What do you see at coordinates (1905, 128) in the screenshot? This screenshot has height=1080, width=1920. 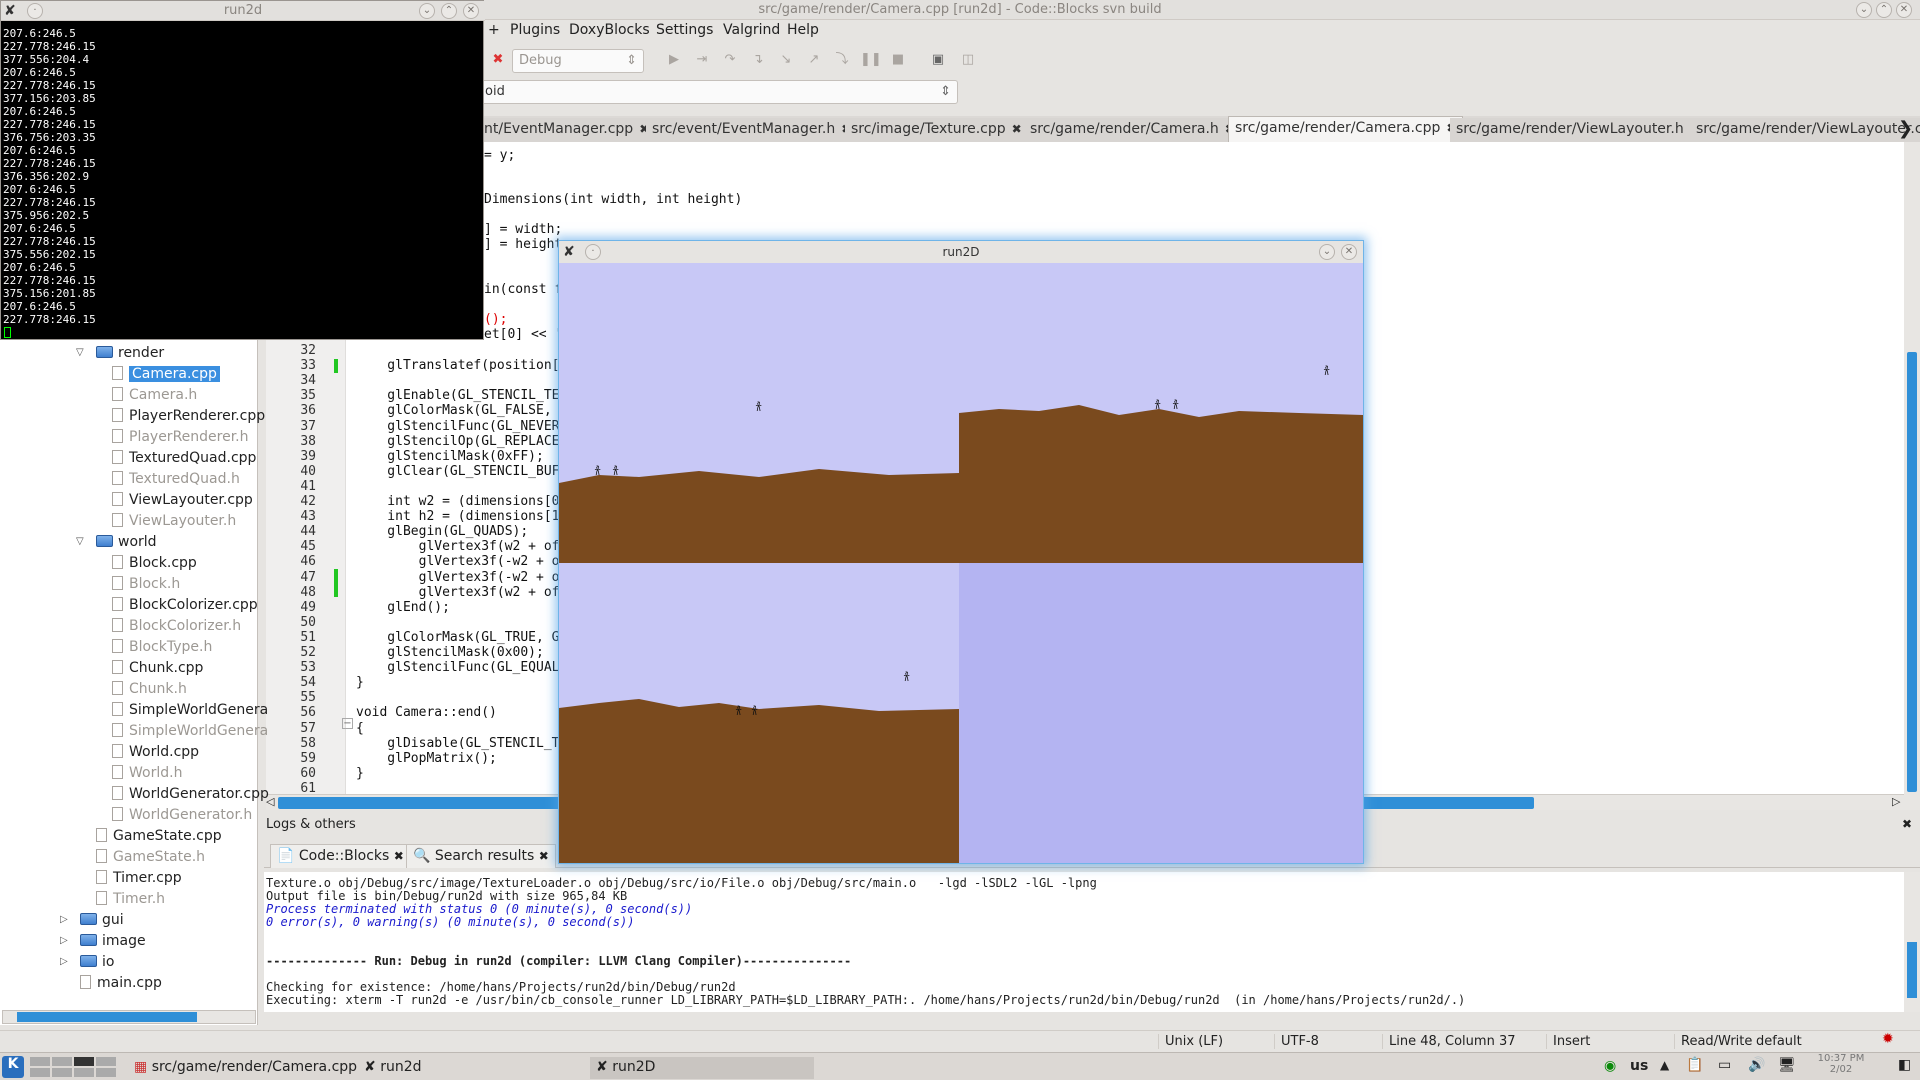 I see `tab-scroll-right-icon: ❯` at bounding box center [1905, 128].